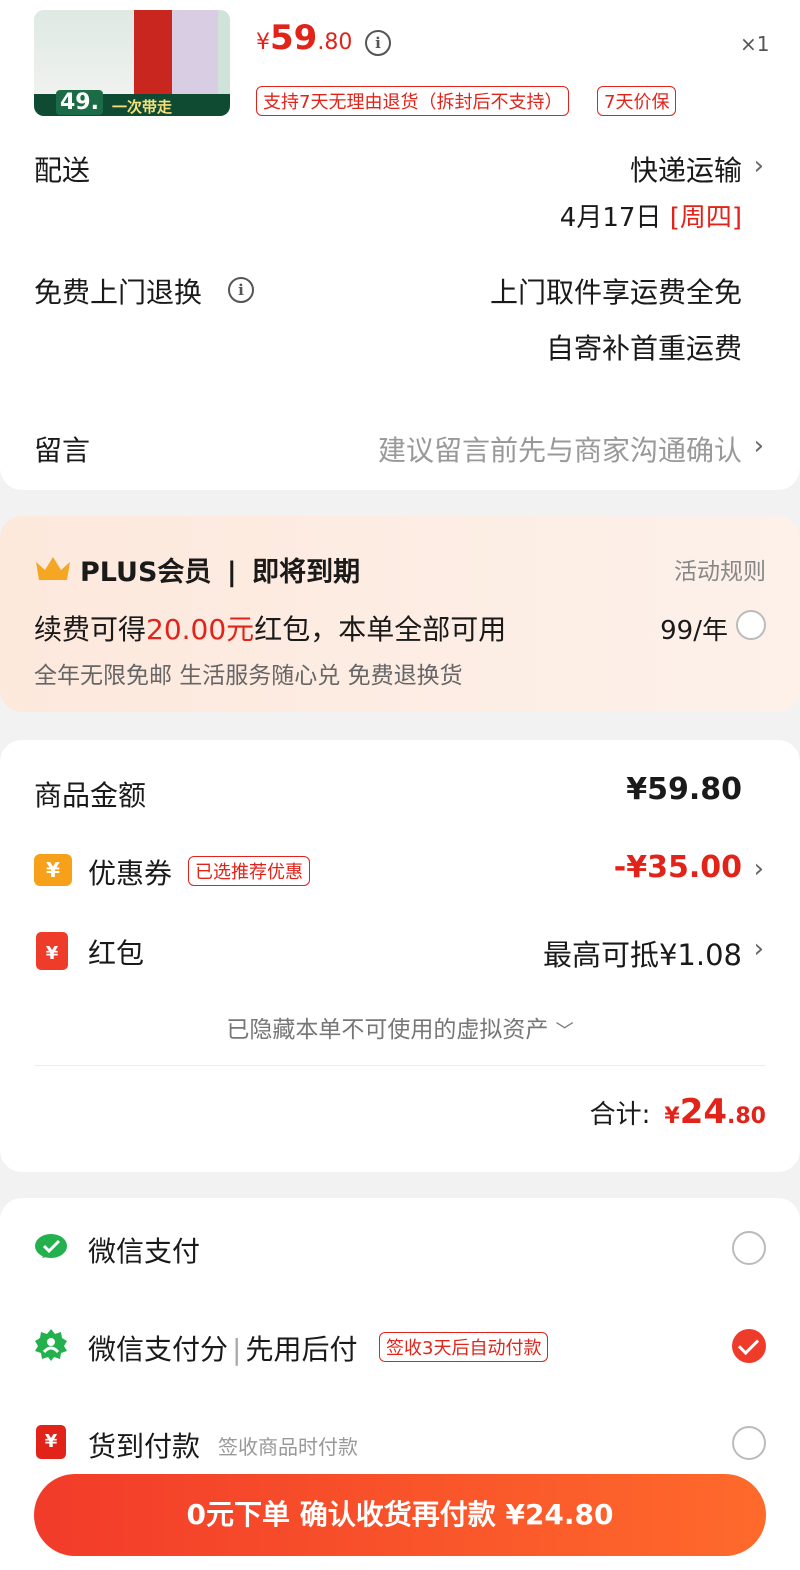 The width and height of the screenshot is (800, 1570). I want to click on plus-status: 即将到期, so click(306, 572).